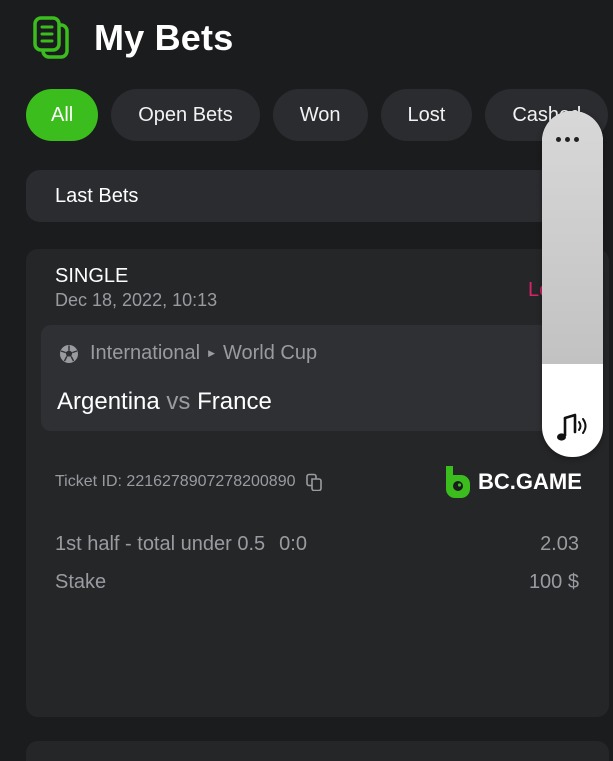 The image size is (613, 761). What do you see at coordinates (185, 115) in the screenshot?
I see `filter-open-bets-tab: Open Bets` at bounding box center [185, 115].